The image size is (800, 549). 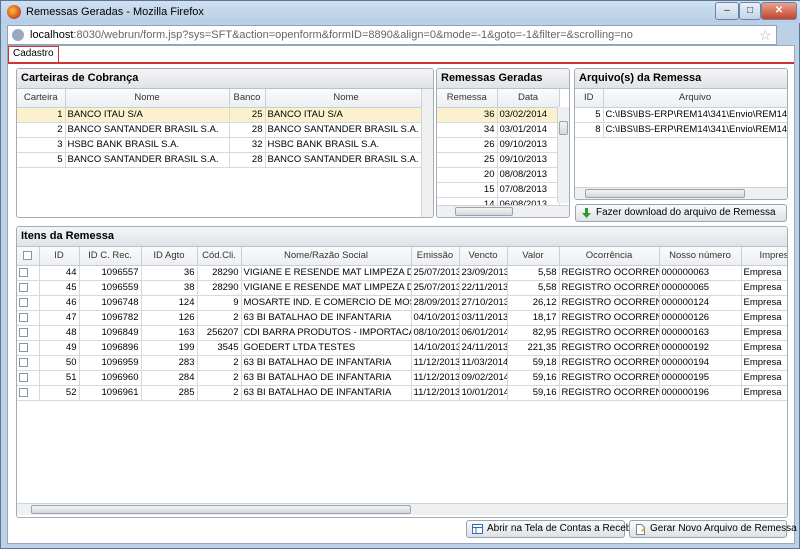 I want to click on table-row: 34 03/01/2014, so click(x=498, y=130).